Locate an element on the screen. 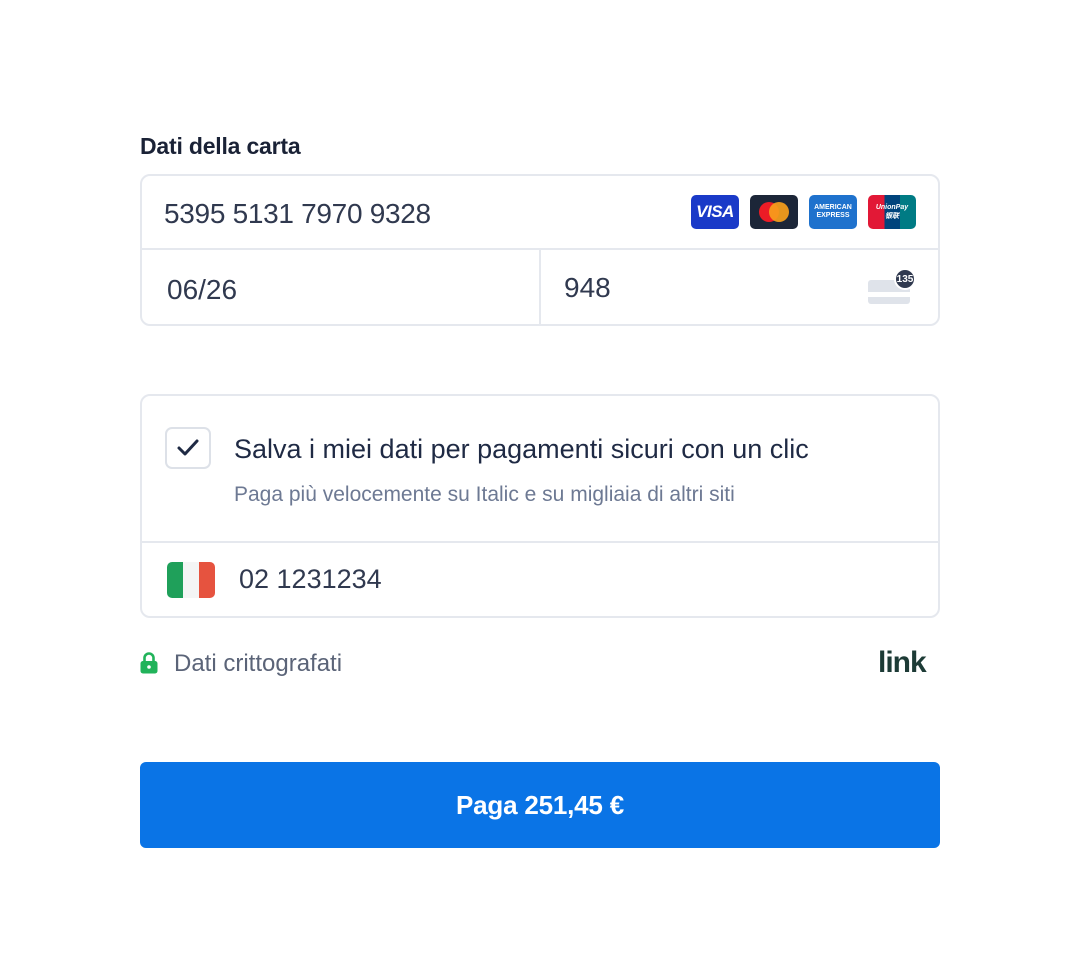  lock-icon is located at coordinates (149, 663).